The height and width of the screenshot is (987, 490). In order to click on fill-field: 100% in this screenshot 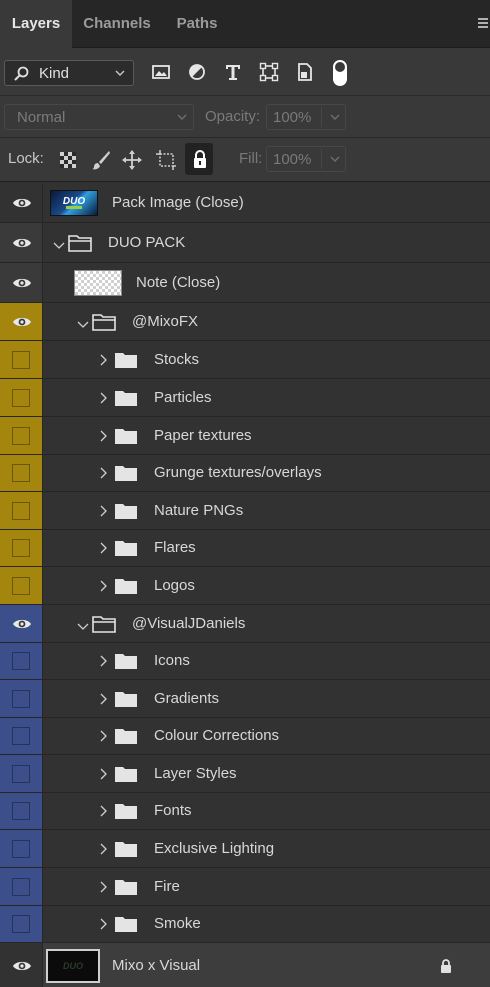, I will do `click(306, 159)`.